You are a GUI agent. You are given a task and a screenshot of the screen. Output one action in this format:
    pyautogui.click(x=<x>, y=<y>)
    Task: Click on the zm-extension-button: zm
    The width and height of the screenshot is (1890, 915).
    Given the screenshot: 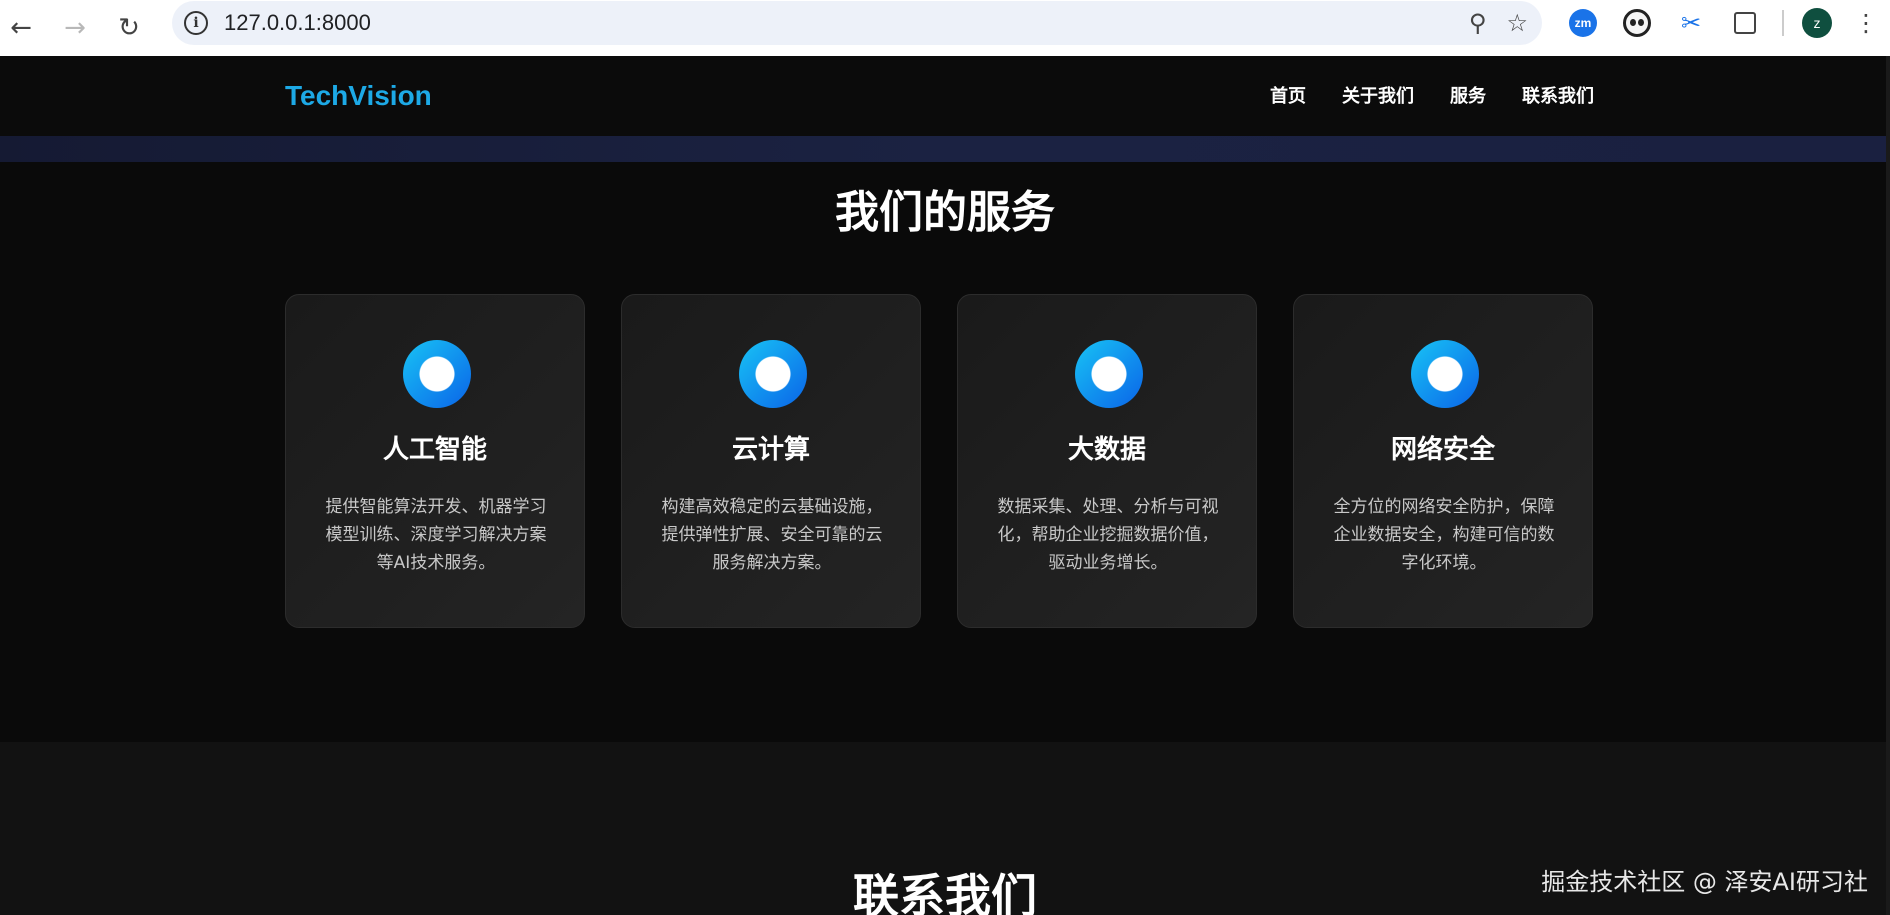 What is the action you would take?
    pyautogui.click(x=1583, y=23)
    